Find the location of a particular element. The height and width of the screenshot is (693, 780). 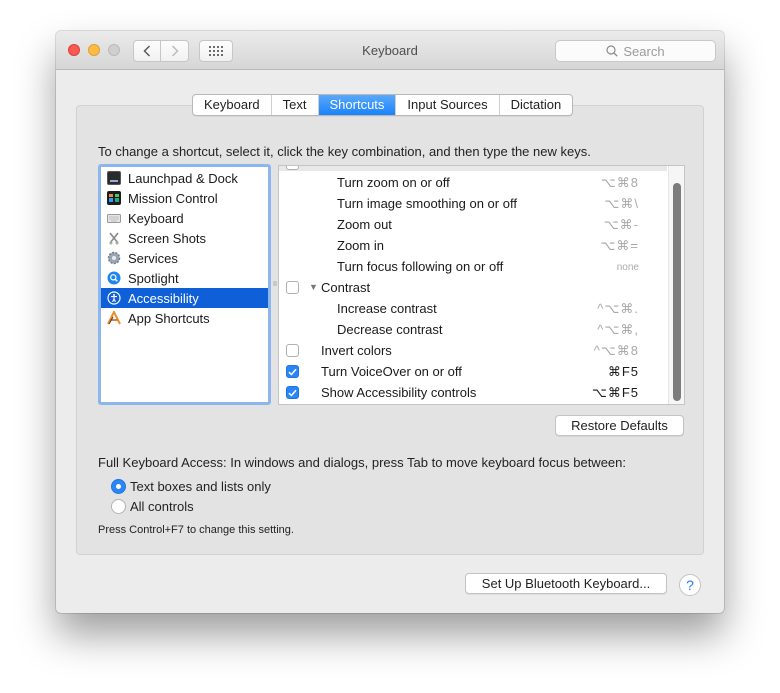

shortcut-keys: ^⌥⌘8 is located at coordinates (616, 351).